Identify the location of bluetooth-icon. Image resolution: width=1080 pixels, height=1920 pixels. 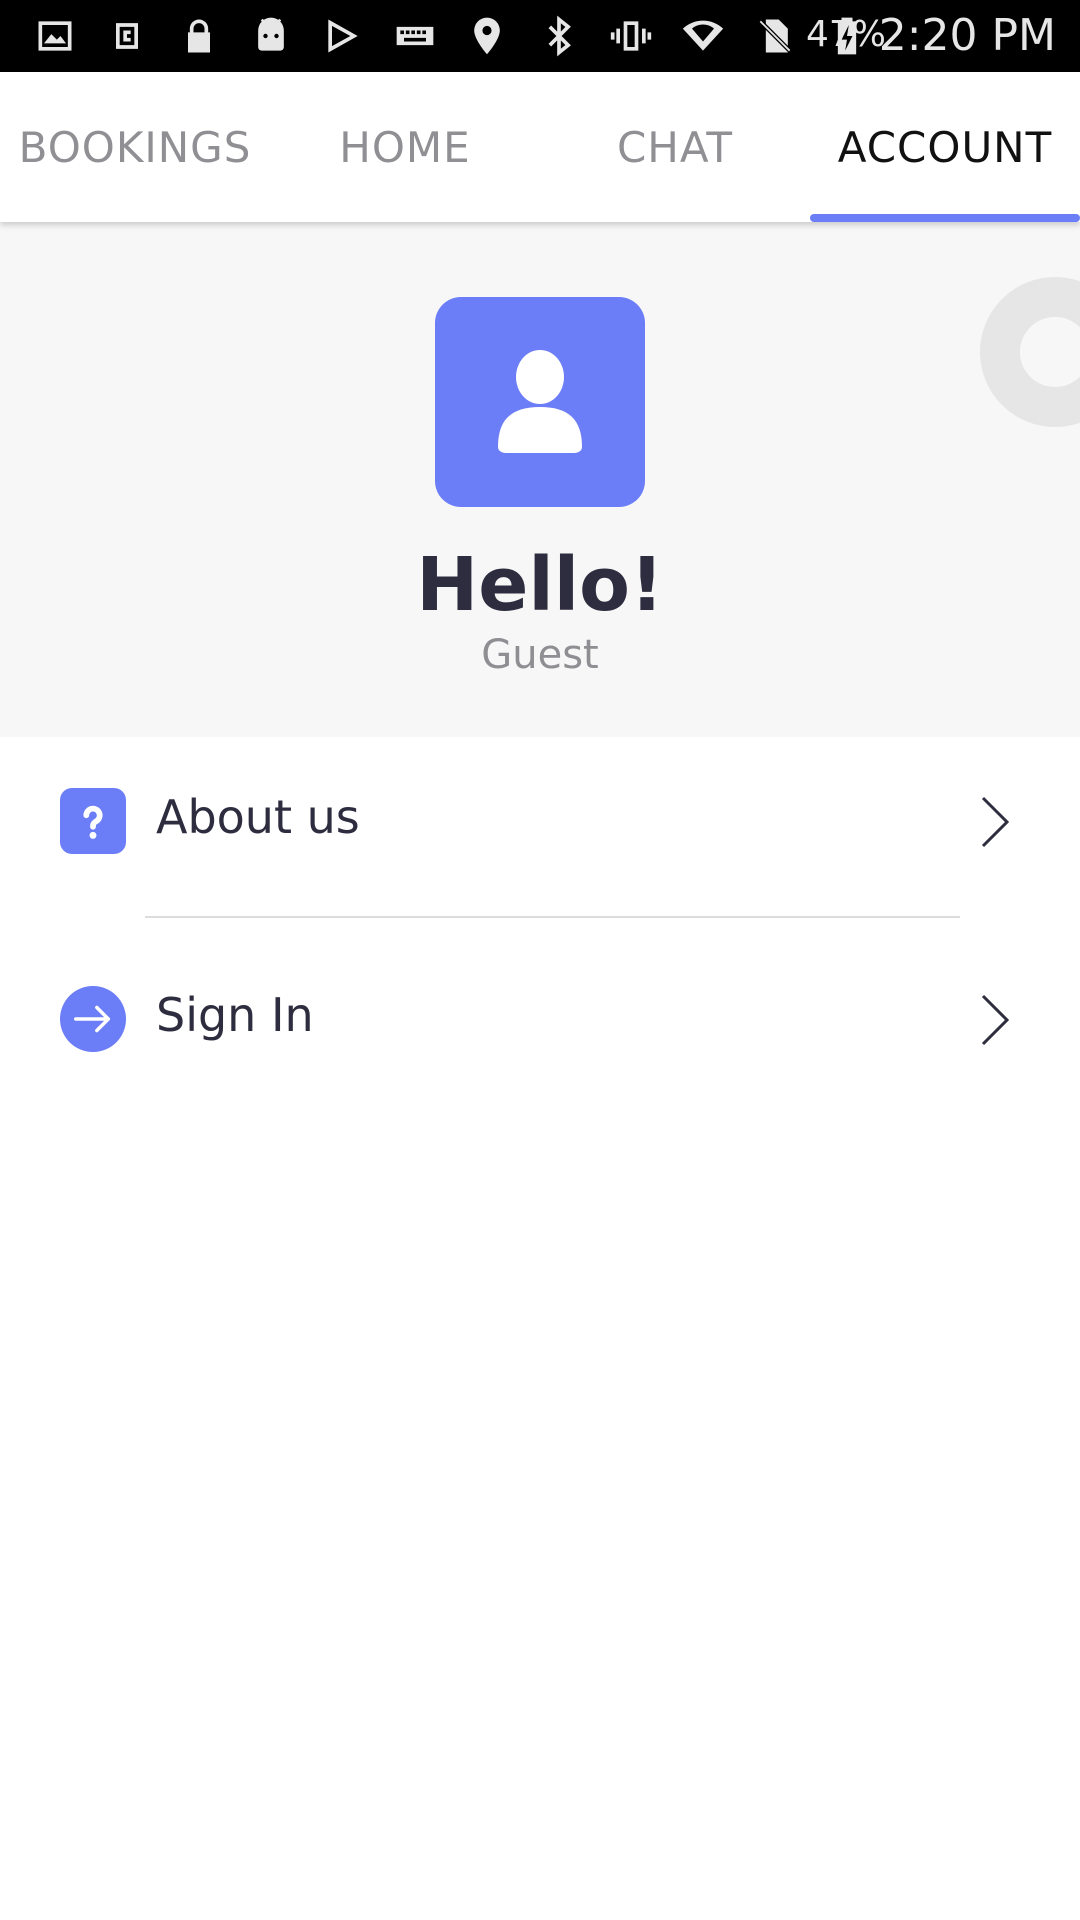
(559, 36).